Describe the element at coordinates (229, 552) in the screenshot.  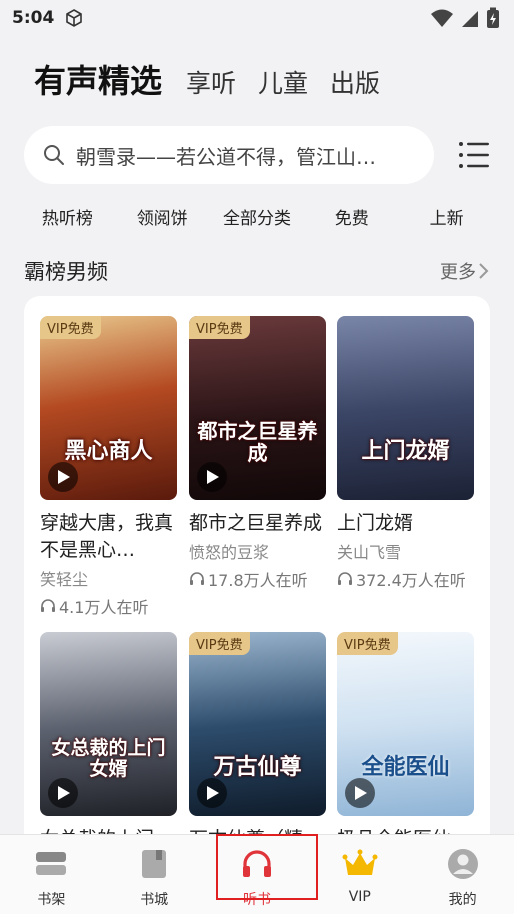
I see `book-author: 愤怒的豆浆` at that location.